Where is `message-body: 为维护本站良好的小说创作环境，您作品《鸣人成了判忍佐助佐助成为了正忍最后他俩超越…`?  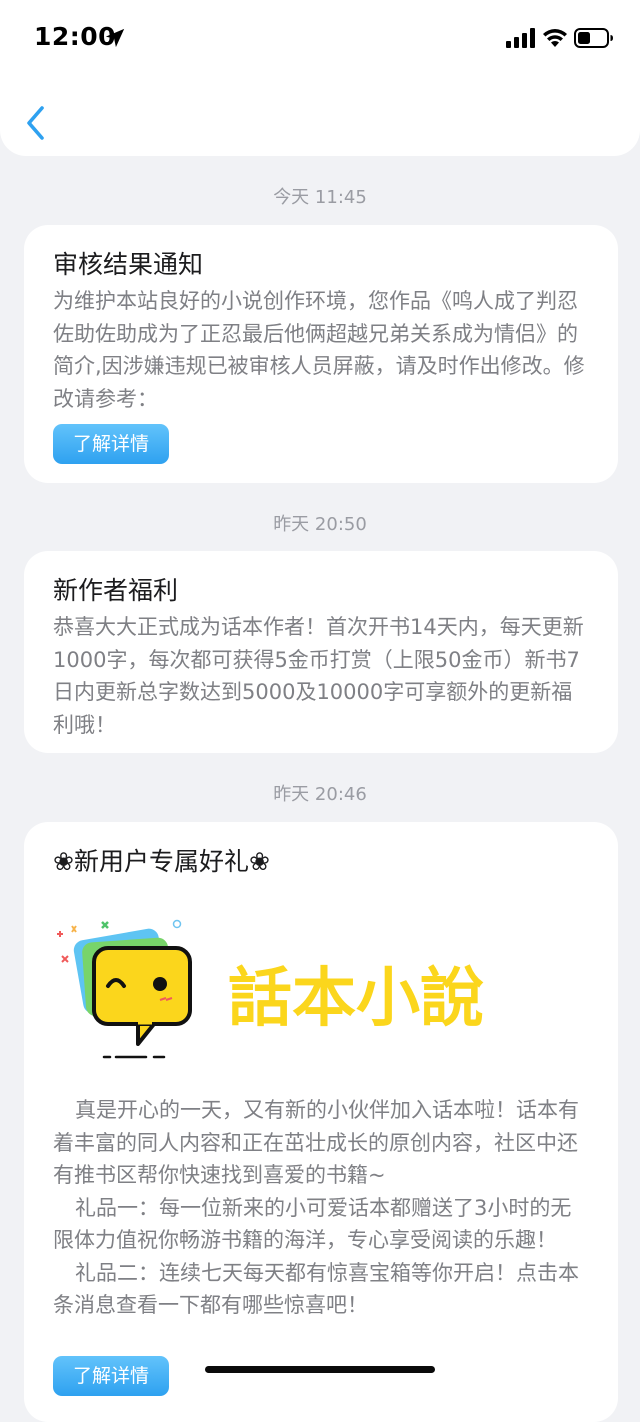
message-body: 为维护本站良好的小说创作环境，您作品《鸣人成了判忍佐助佐助成为了正忍最后他俩超越… is located at coordinates (319, 350).